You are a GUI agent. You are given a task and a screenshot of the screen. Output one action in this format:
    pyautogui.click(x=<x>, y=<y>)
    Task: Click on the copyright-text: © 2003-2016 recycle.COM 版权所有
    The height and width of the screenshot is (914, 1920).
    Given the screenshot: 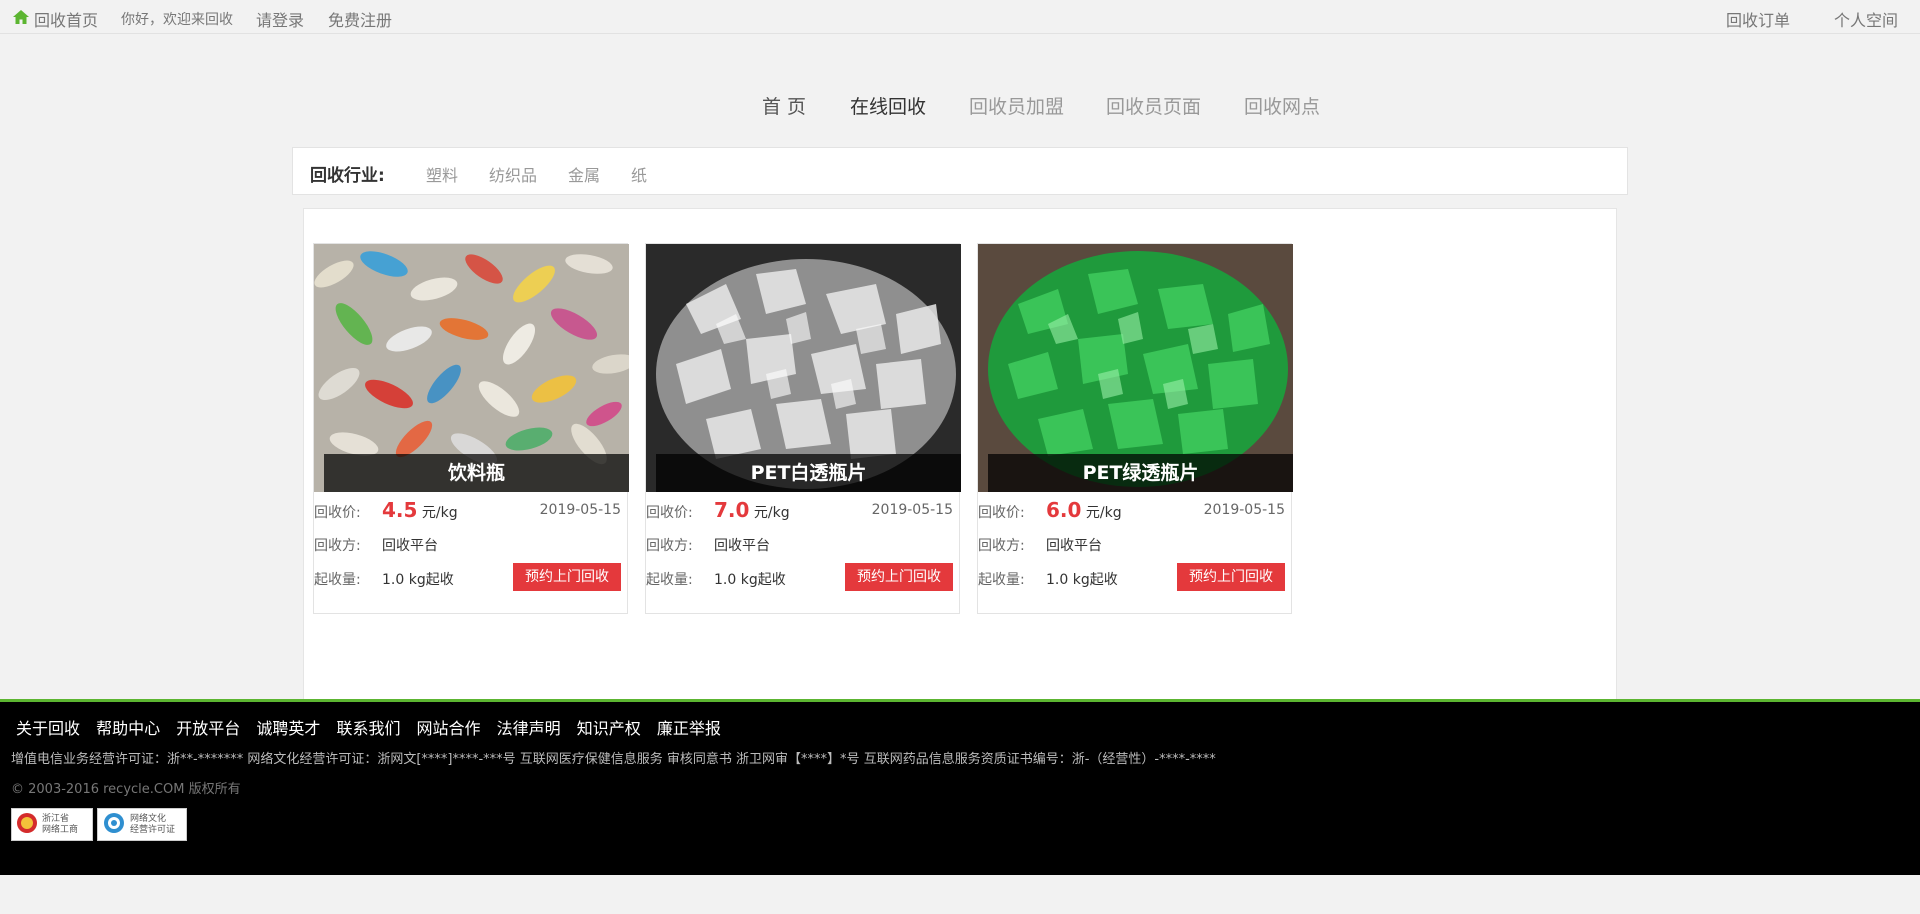 What is the action you would take?
    pyautogui.click(x=126, y=789)
    